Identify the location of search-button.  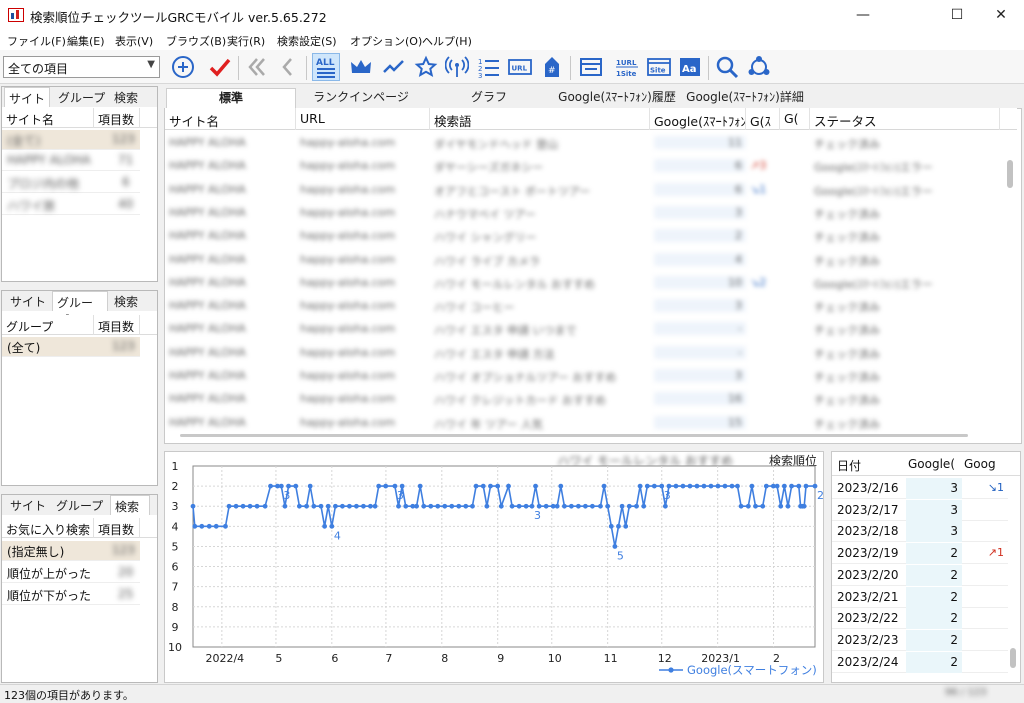
(727, 67).